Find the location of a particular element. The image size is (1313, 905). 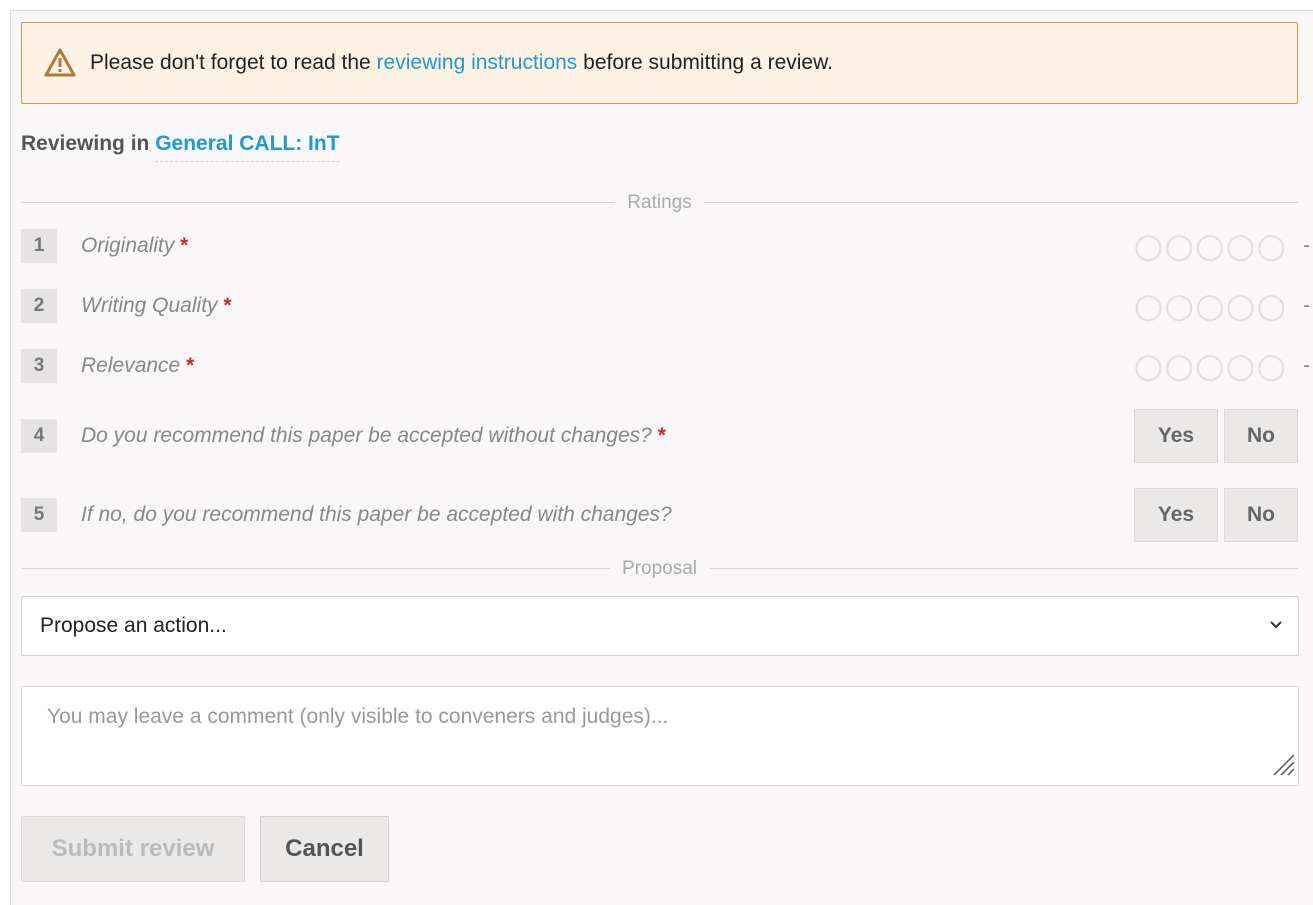

reviewing-instructions-link: reviewing instructions is located at coordinates (477, 62).